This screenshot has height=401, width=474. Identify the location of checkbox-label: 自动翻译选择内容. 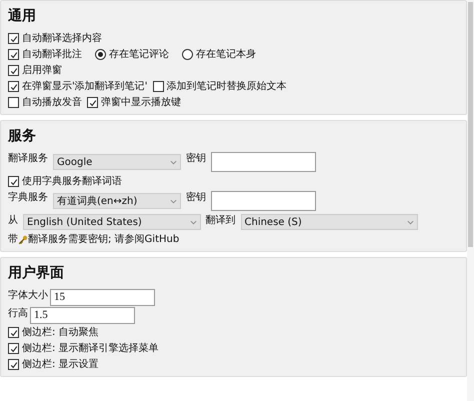
(62, 38).